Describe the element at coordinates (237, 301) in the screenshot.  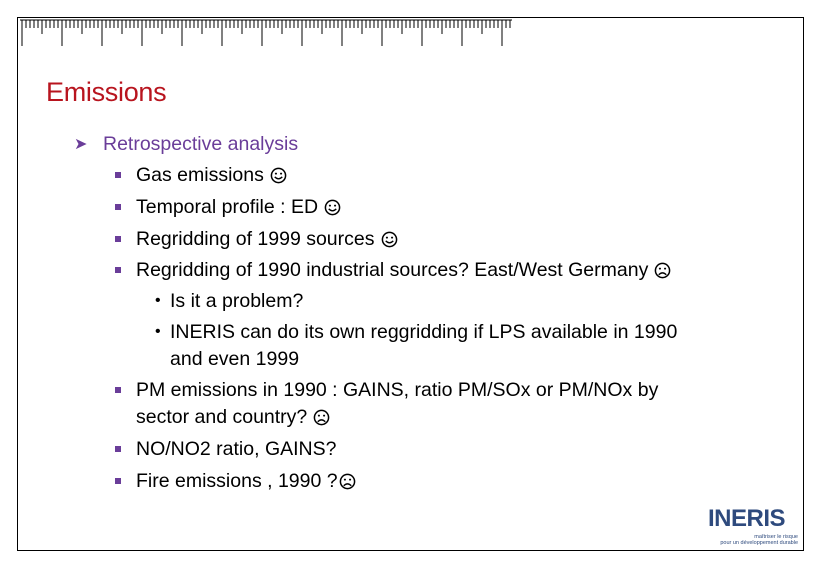
I see `sub-list-item: Is it a problem?` at that location.